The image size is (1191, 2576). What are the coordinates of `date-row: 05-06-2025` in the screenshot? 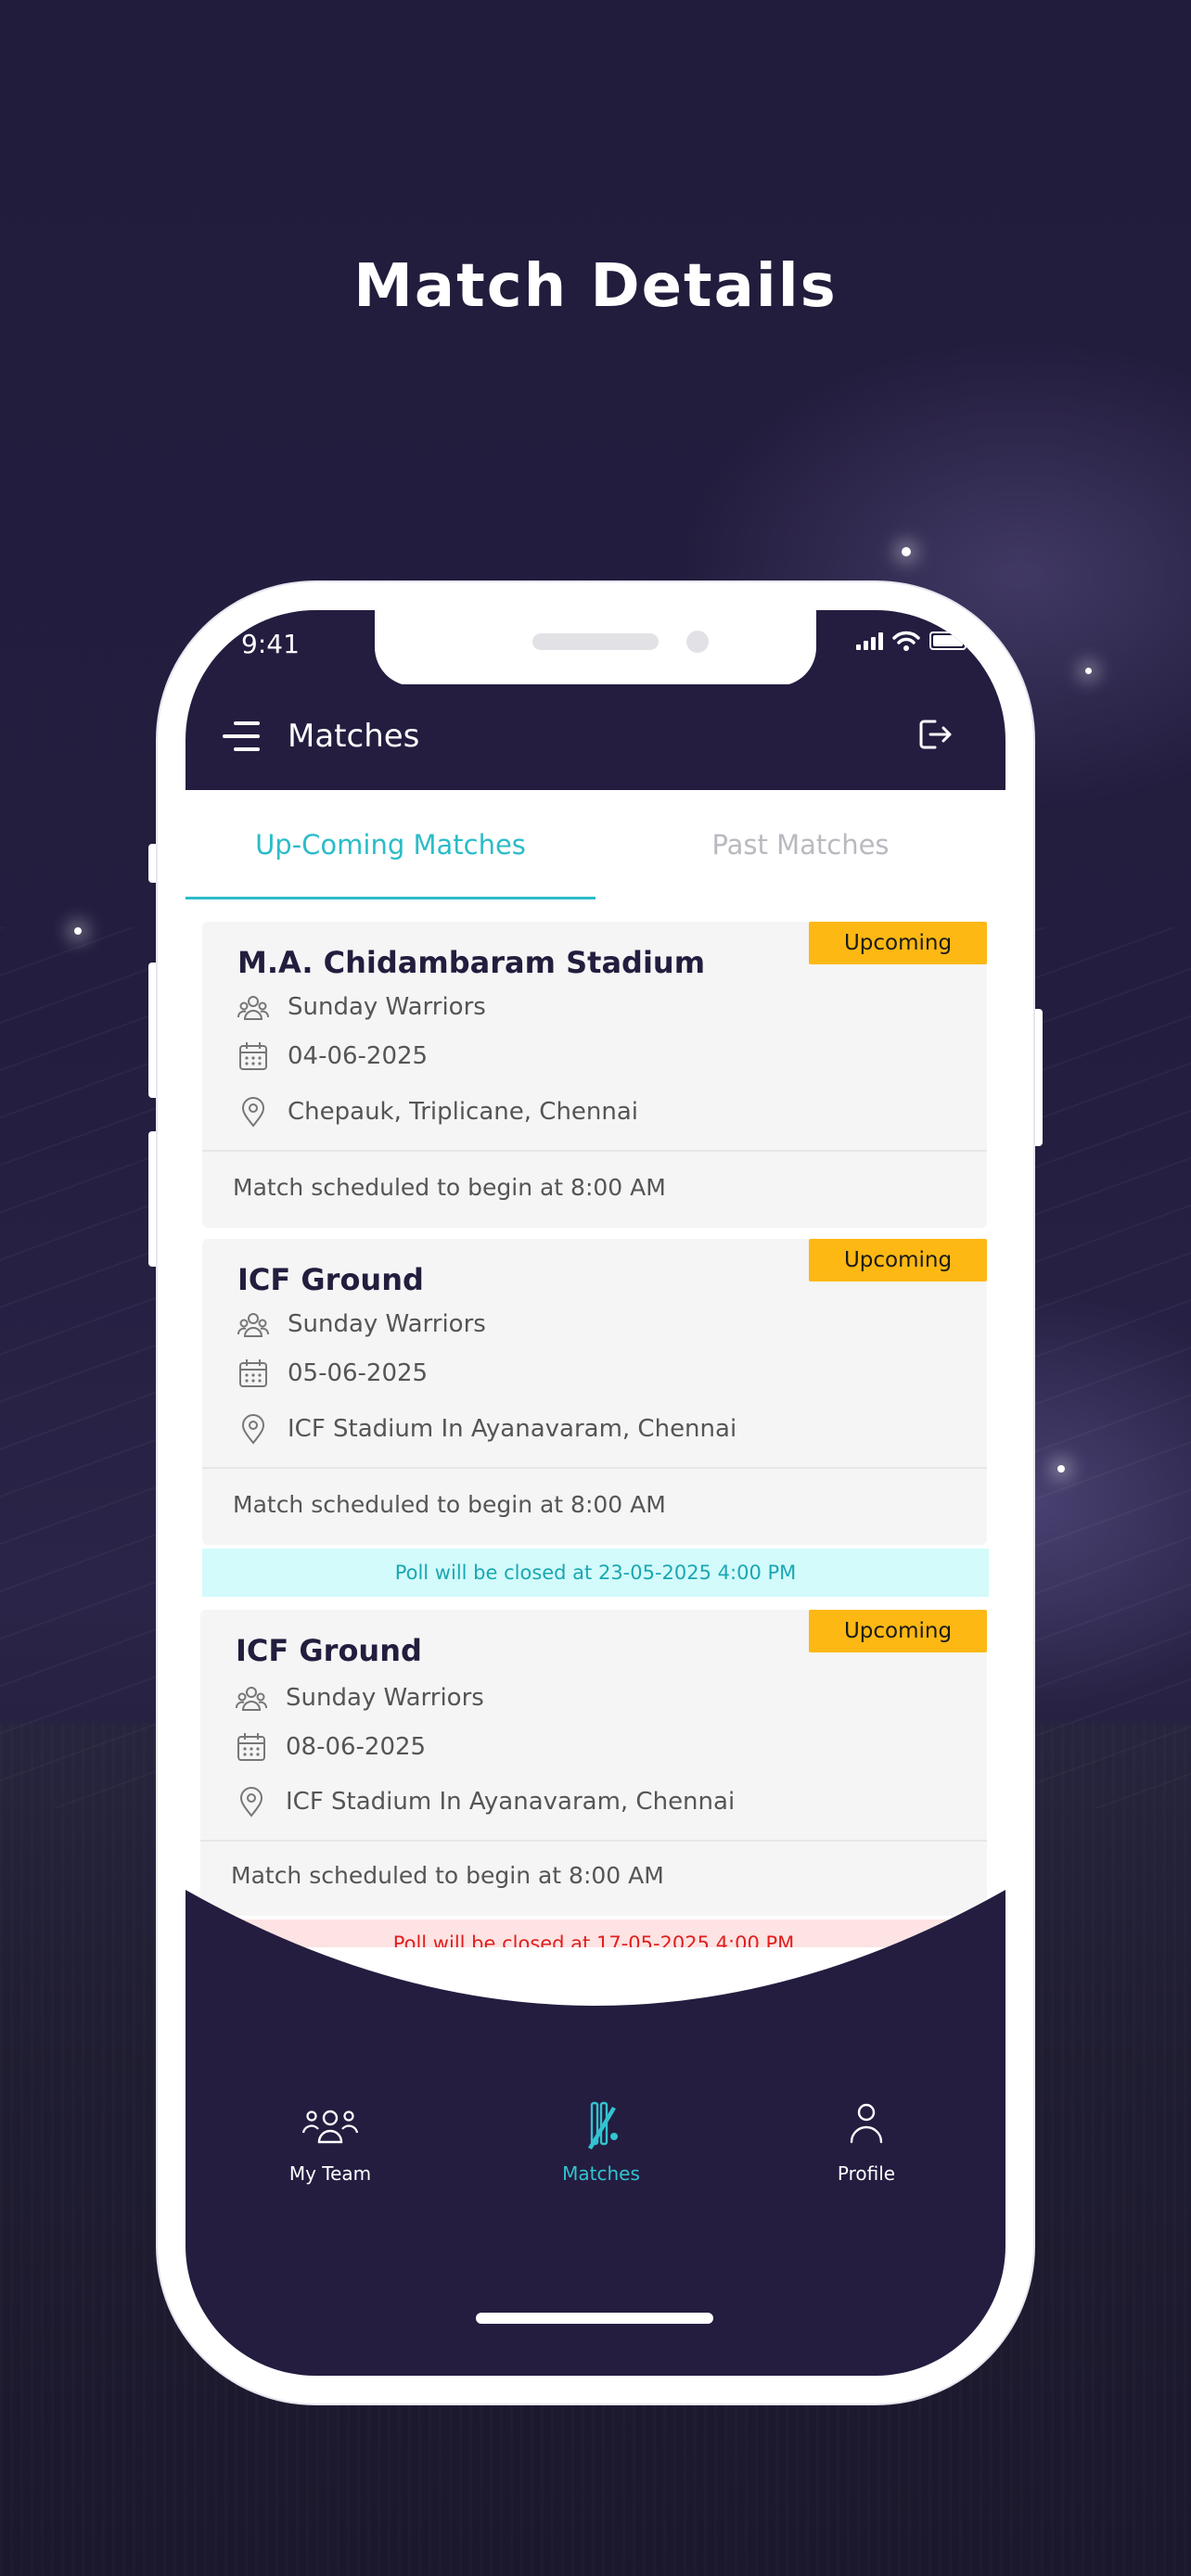 It's located at (332, 1373).